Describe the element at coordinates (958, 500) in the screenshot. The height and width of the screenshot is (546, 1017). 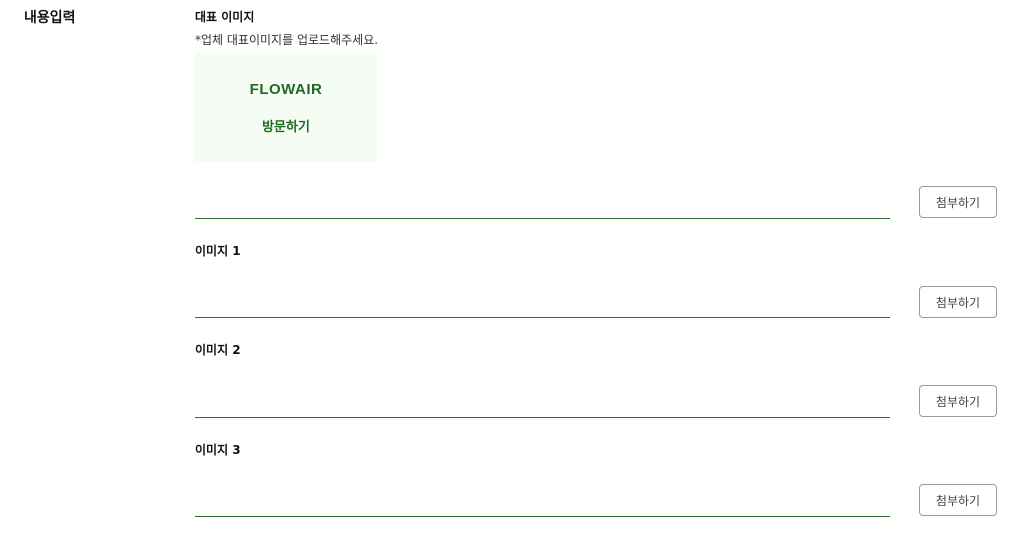
I see `image-3-attach-button: 첨부하기` at that location.